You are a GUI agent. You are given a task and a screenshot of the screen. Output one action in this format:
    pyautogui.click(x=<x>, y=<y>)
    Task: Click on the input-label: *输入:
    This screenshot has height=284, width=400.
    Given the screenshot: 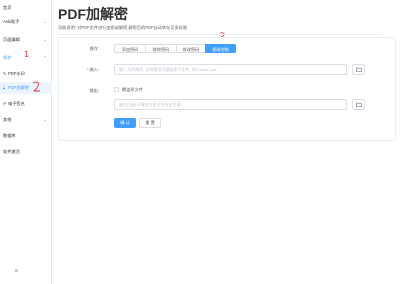 What is the action you would take?
    pyautogui.click(x=79, y=70)
    